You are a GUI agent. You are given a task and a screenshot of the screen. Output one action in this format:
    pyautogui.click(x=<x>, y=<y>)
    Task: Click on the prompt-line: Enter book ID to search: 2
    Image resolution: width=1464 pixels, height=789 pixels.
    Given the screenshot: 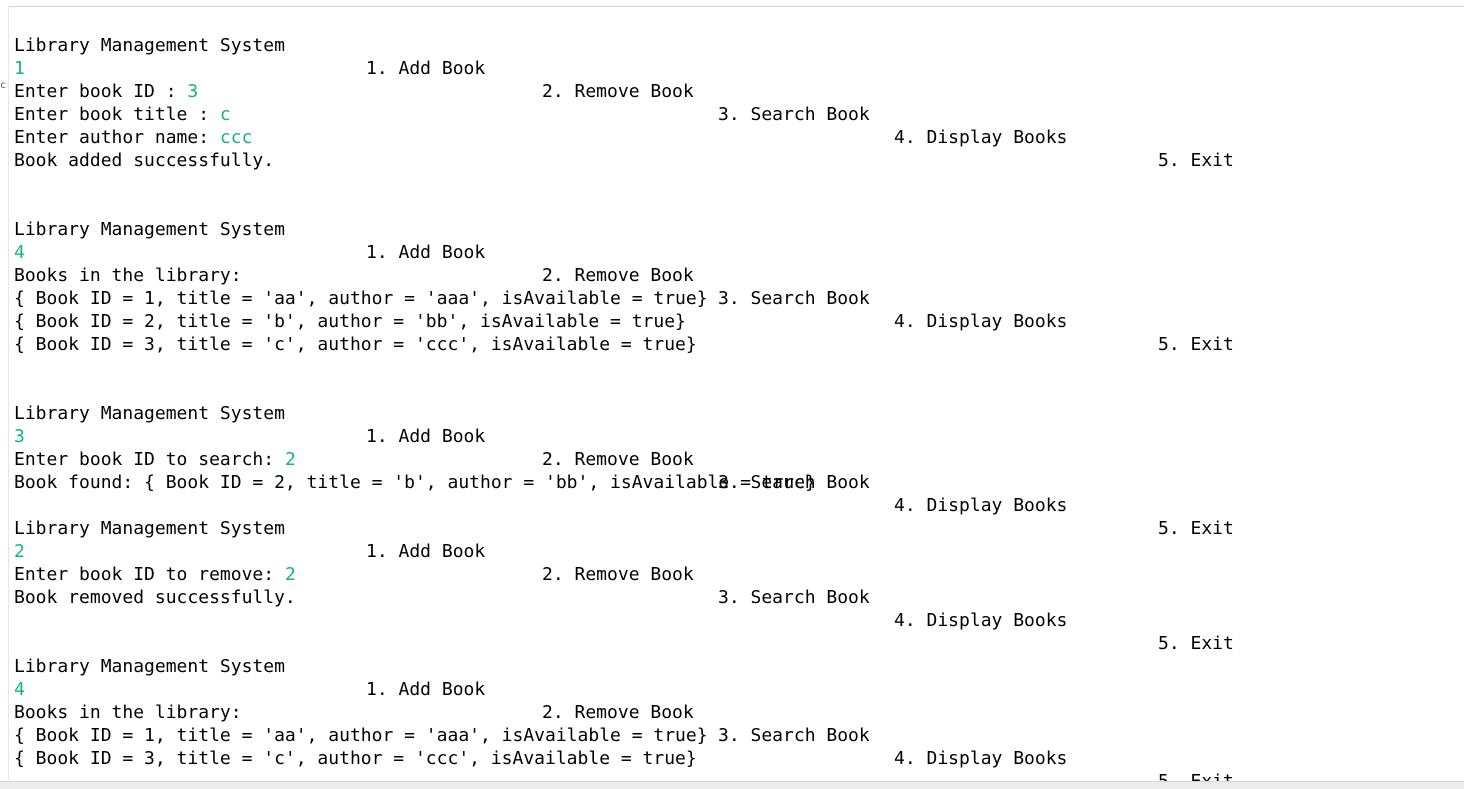 What is the action you would take?
    pyautogui.click(x=739, y=459)
    